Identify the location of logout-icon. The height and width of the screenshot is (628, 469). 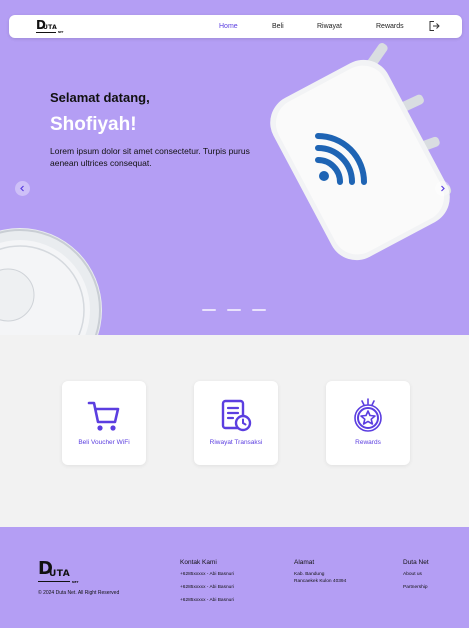
(434, 26).